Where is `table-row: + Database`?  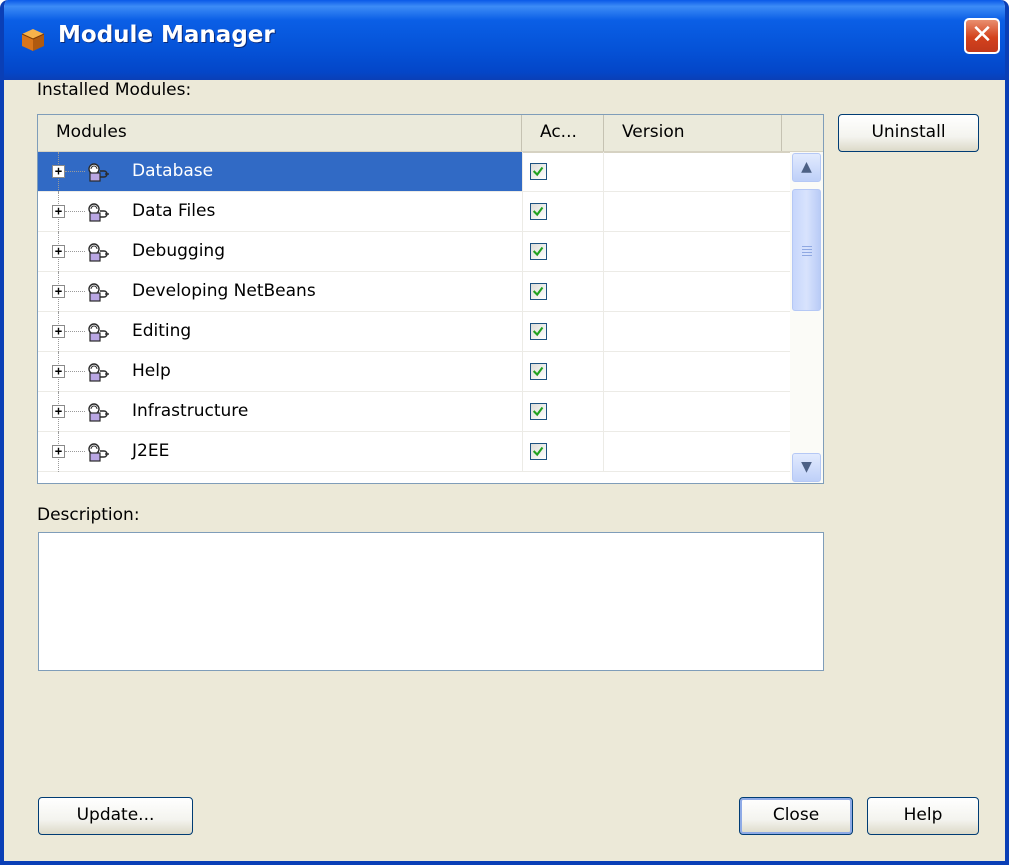
table-row: + Database is located at coordinates (414, 172).